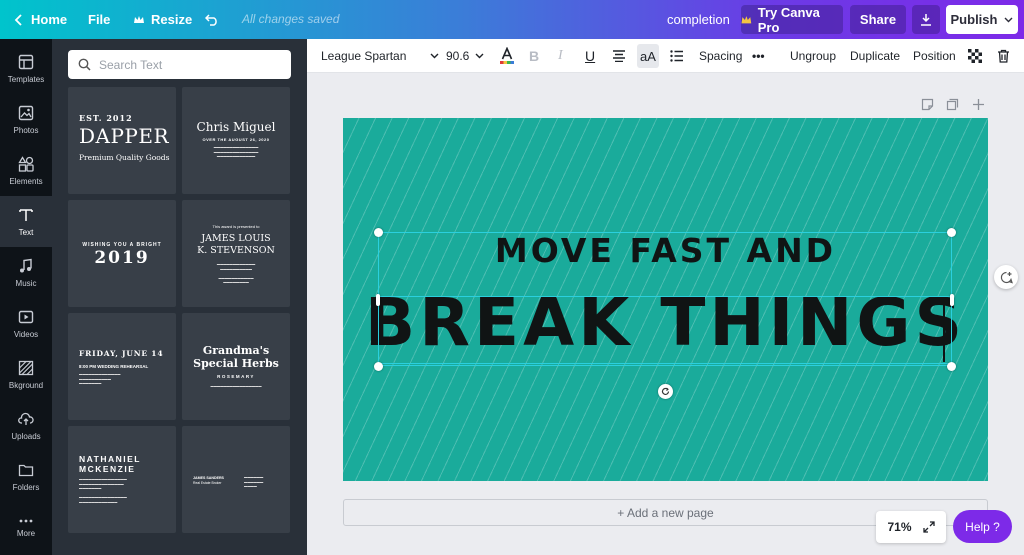 The image size is (1024, 555). I want to click on template-fine-print: ▬▬▬▬▬▬▬▬▬▬▬▬▬▬▬▬, so click(236, 386).